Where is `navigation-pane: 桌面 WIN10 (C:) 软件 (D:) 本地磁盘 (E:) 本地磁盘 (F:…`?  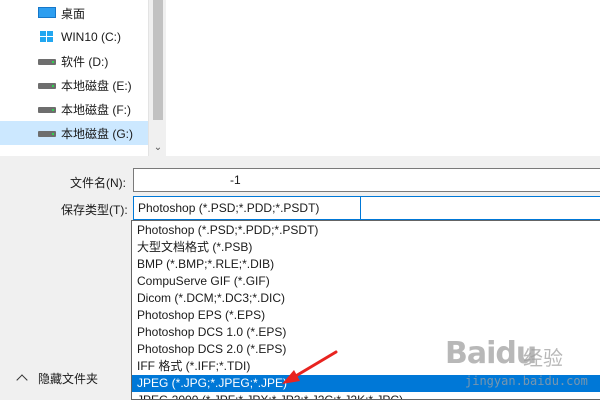
navigation-pane: 桌面 WIN10 (C:) 软件 (D:) 本地磁盘 (E:) 本地磁盘 (F:… is located at coordinates (74, 78).